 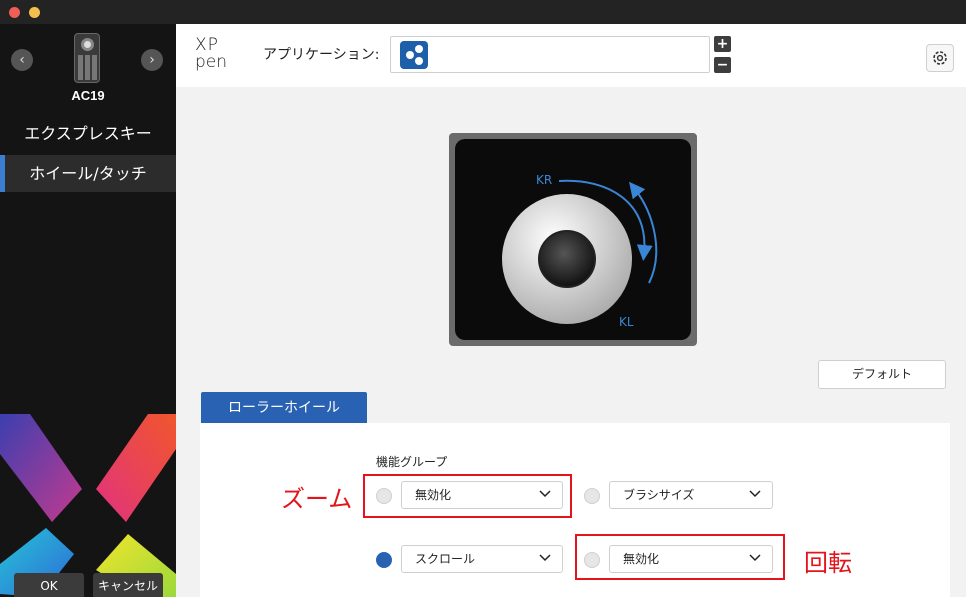 What do you see at coordinates (483, 12) in the screenshot?
I see `window-titlebar` at bounding box center [483, 12].